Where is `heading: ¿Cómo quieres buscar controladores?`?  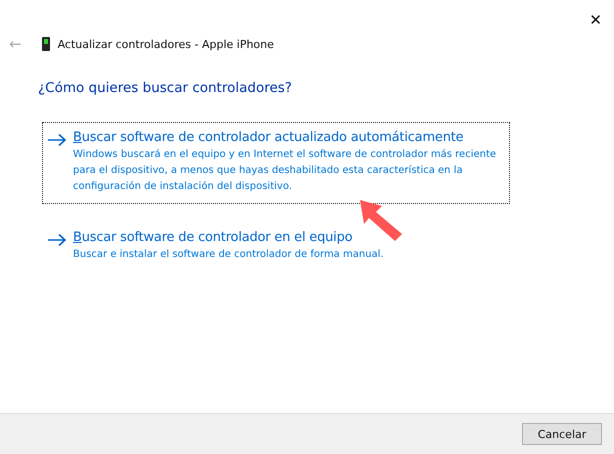
heading: ¿Cómo quieres buscar controladores? is located at coordinates (165, 88).